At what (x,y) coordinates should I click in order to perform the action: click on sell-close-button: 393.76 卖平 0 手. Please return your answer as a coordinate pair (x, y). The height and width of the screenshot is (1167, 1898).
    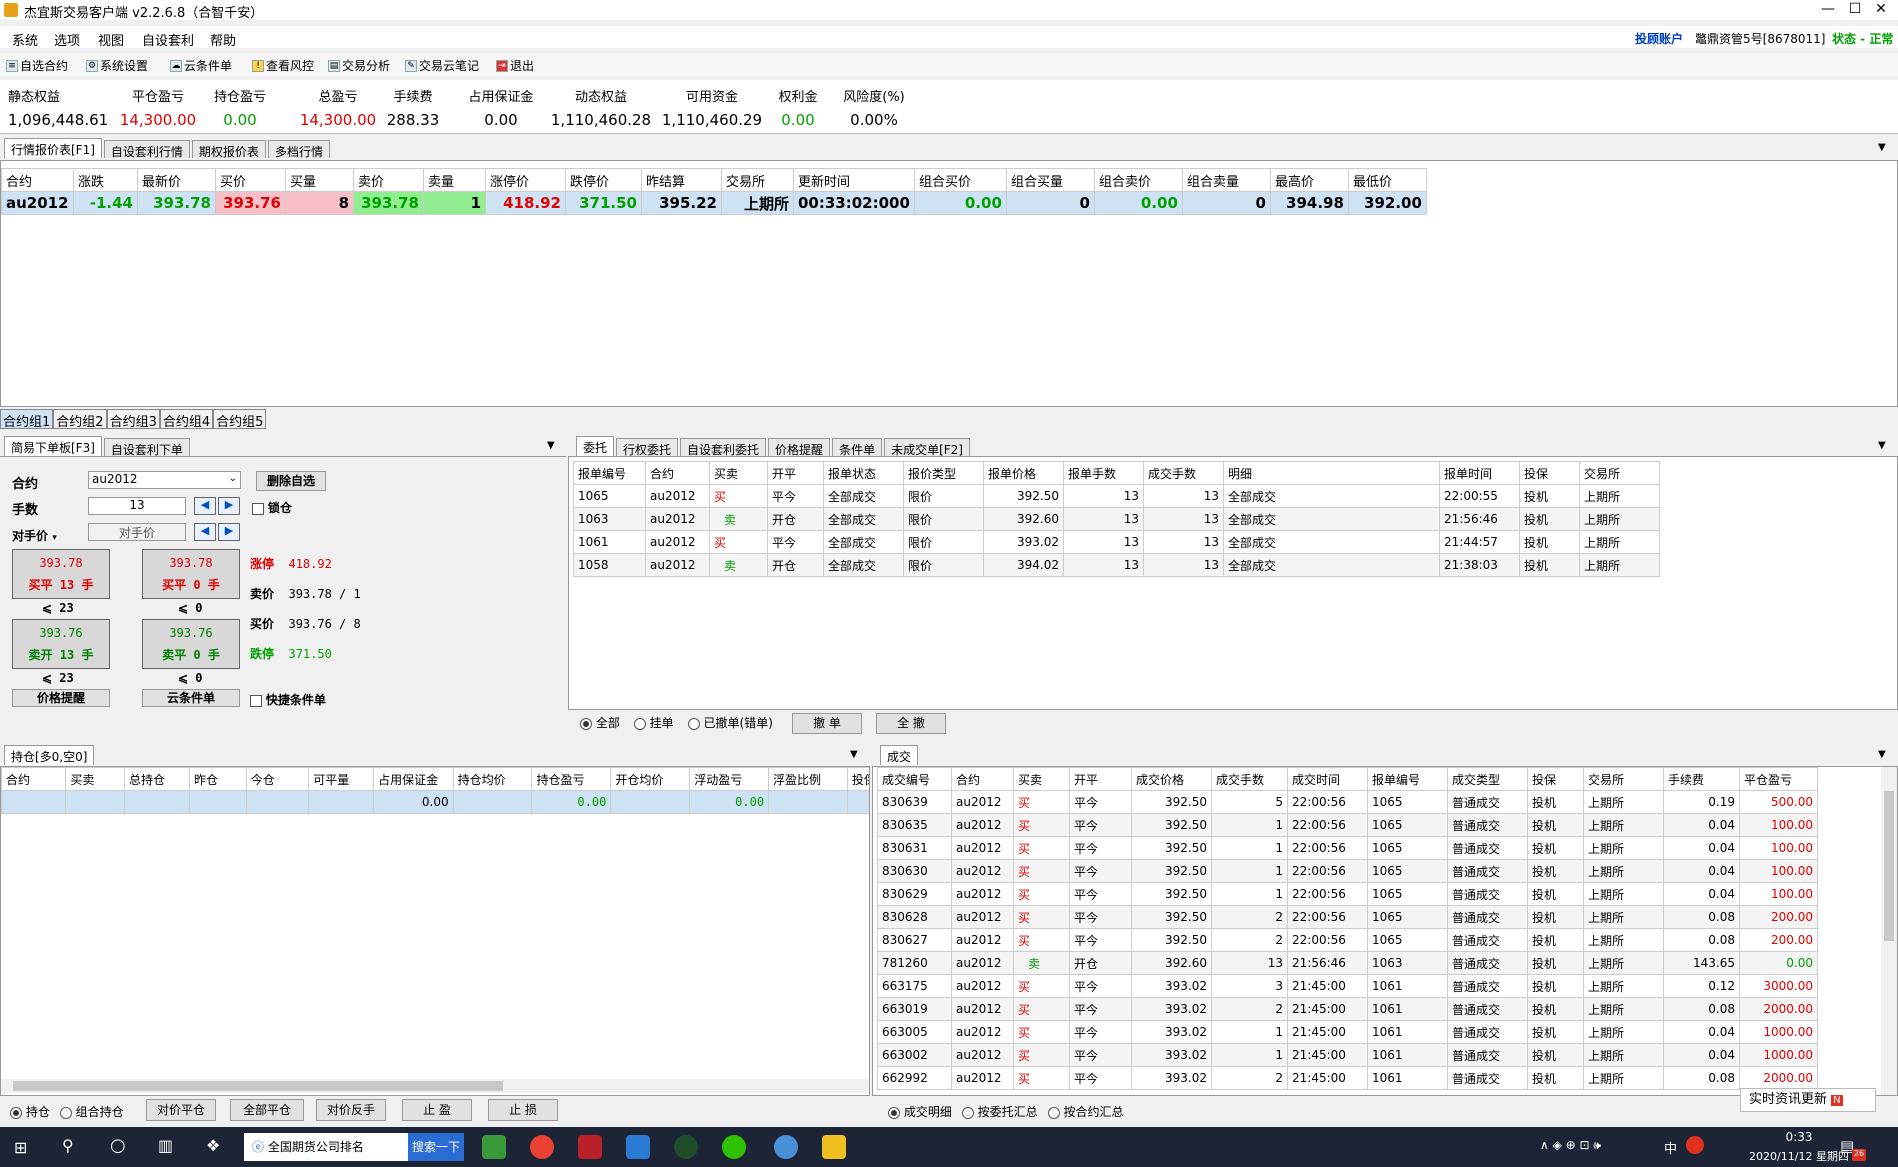
    Looking at the image, I should click on (191, 644).